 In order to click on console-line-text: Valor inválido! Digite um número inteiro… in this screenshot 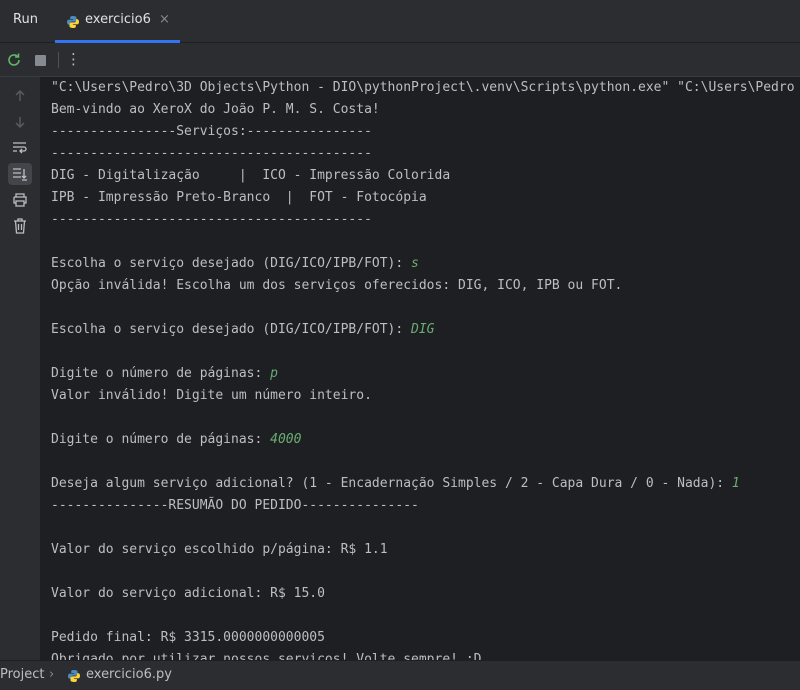, I will do `click(211, 395)`.